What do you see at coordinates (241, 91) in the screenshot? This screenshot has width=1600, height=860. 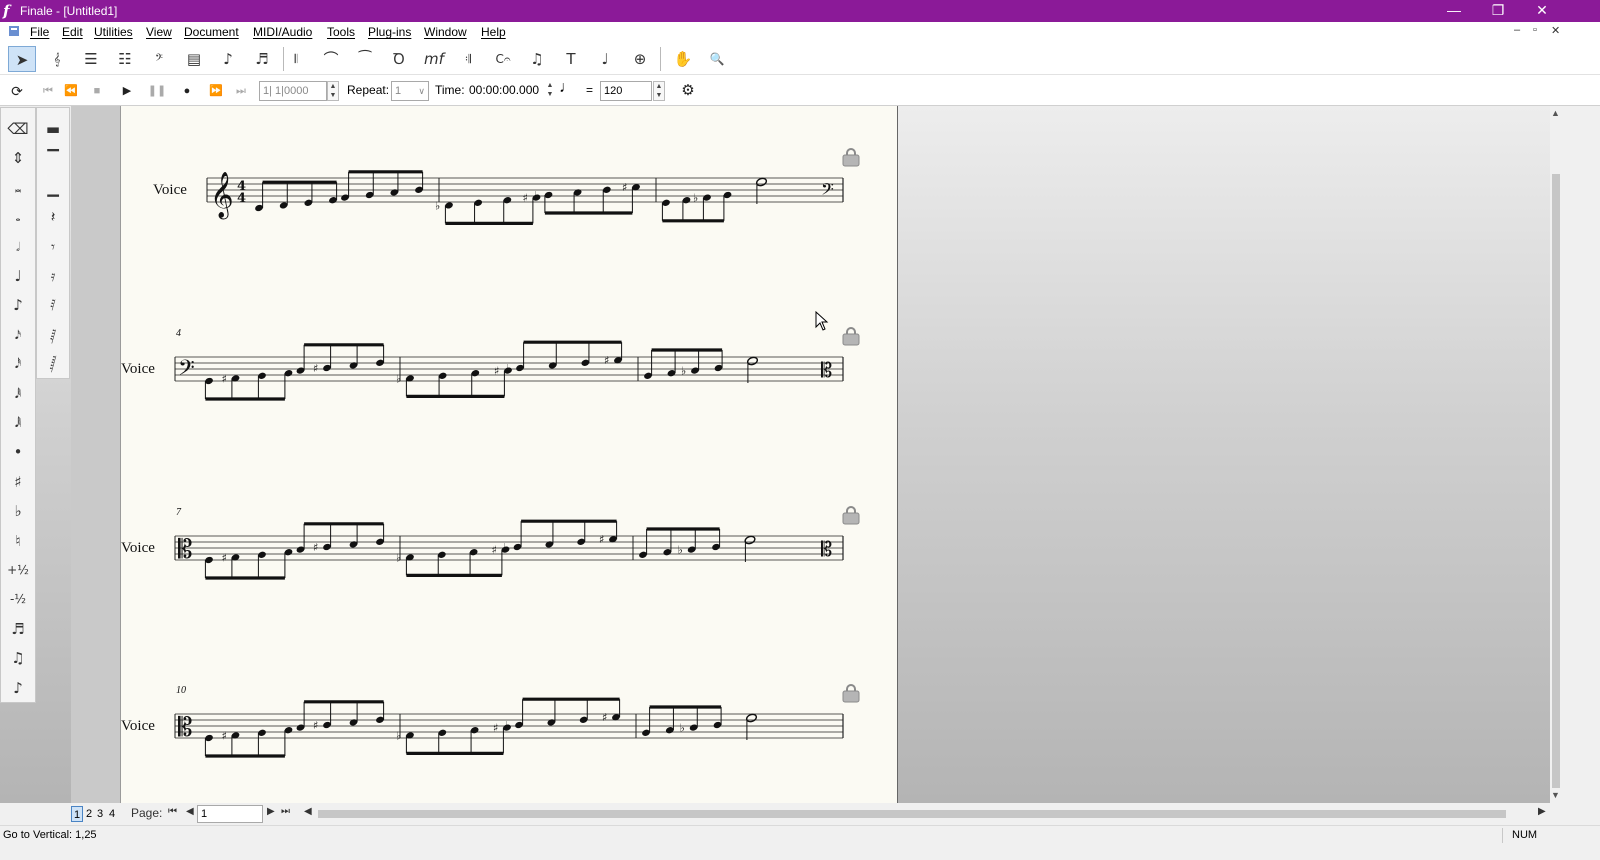 I see `forward-to-end-icon: ⏭` at bounding box center [241, 91].